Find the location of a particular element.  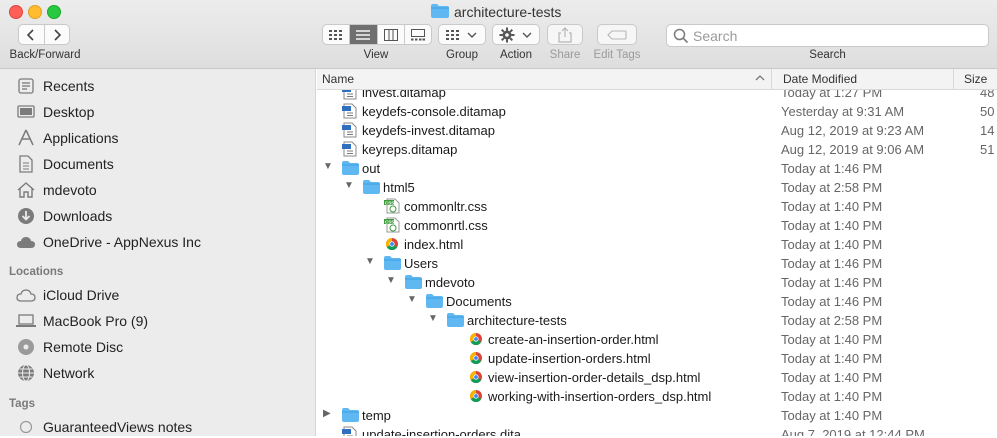

file-name: create-an-insertion-order.html is located at coordinates (573, 339).